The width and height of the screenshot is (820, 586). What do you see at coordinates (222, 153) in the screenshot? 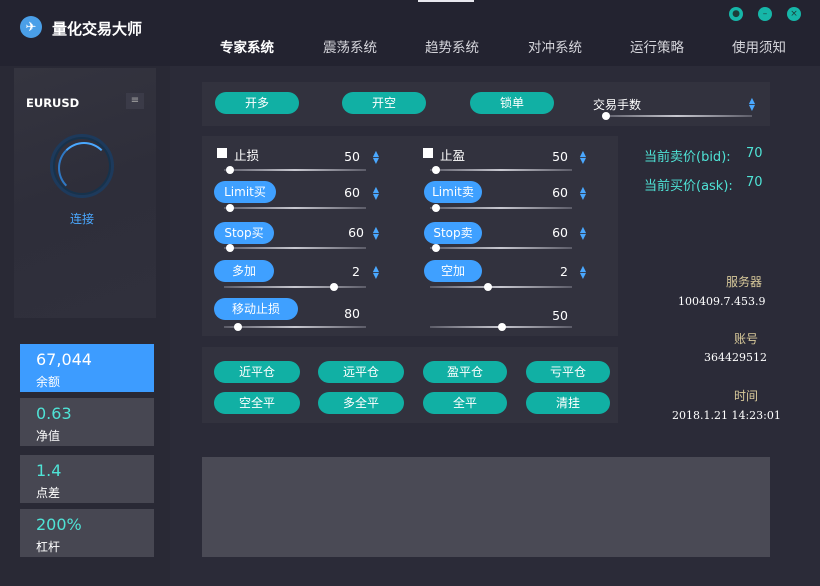
I see `stop-loss-checkbox` at bounding box center [222, 153].